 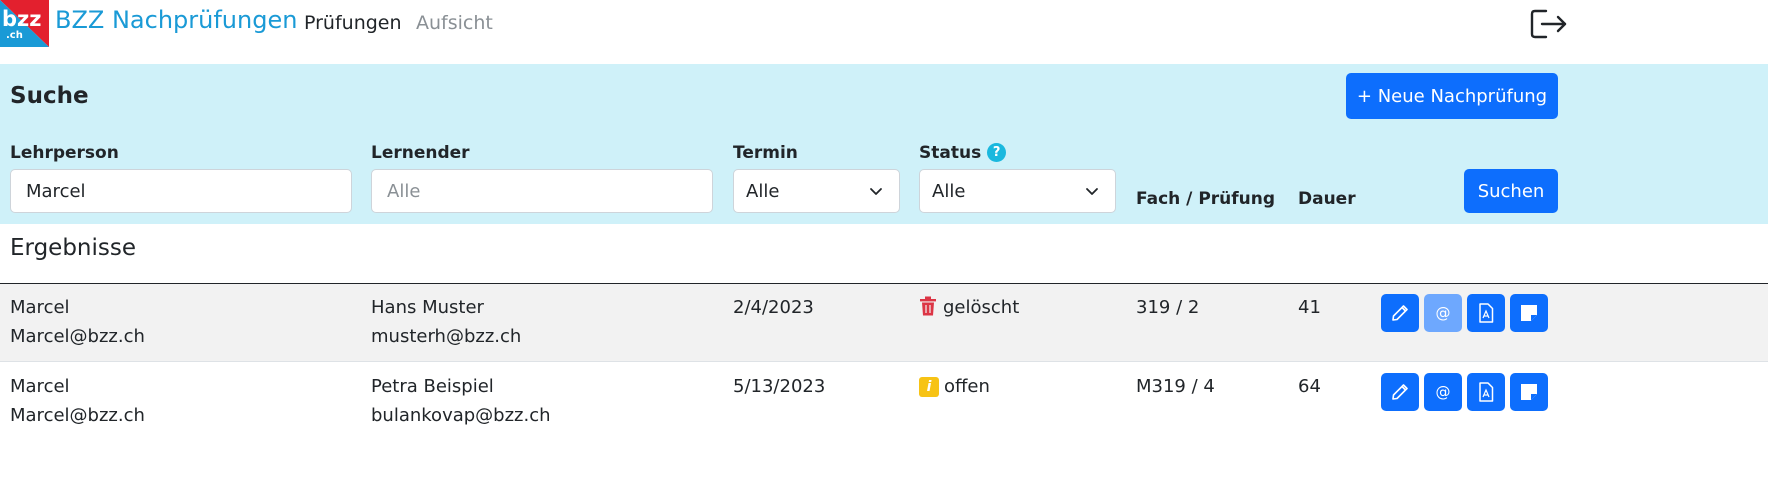 What do you see at coordinates (773, 307) in the screenshot?
I see `date-cell: 2/4/2023` at bounding box center [773, 307].